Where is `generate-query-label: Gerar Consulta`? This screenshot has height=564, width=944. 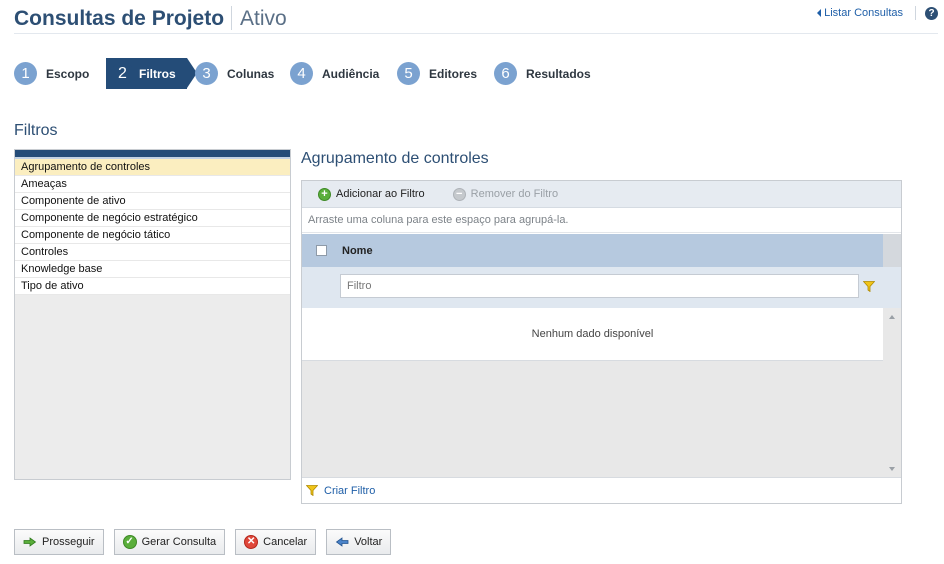
generate-query-label: Gerar Consulta is located at coordinates (179, 542).